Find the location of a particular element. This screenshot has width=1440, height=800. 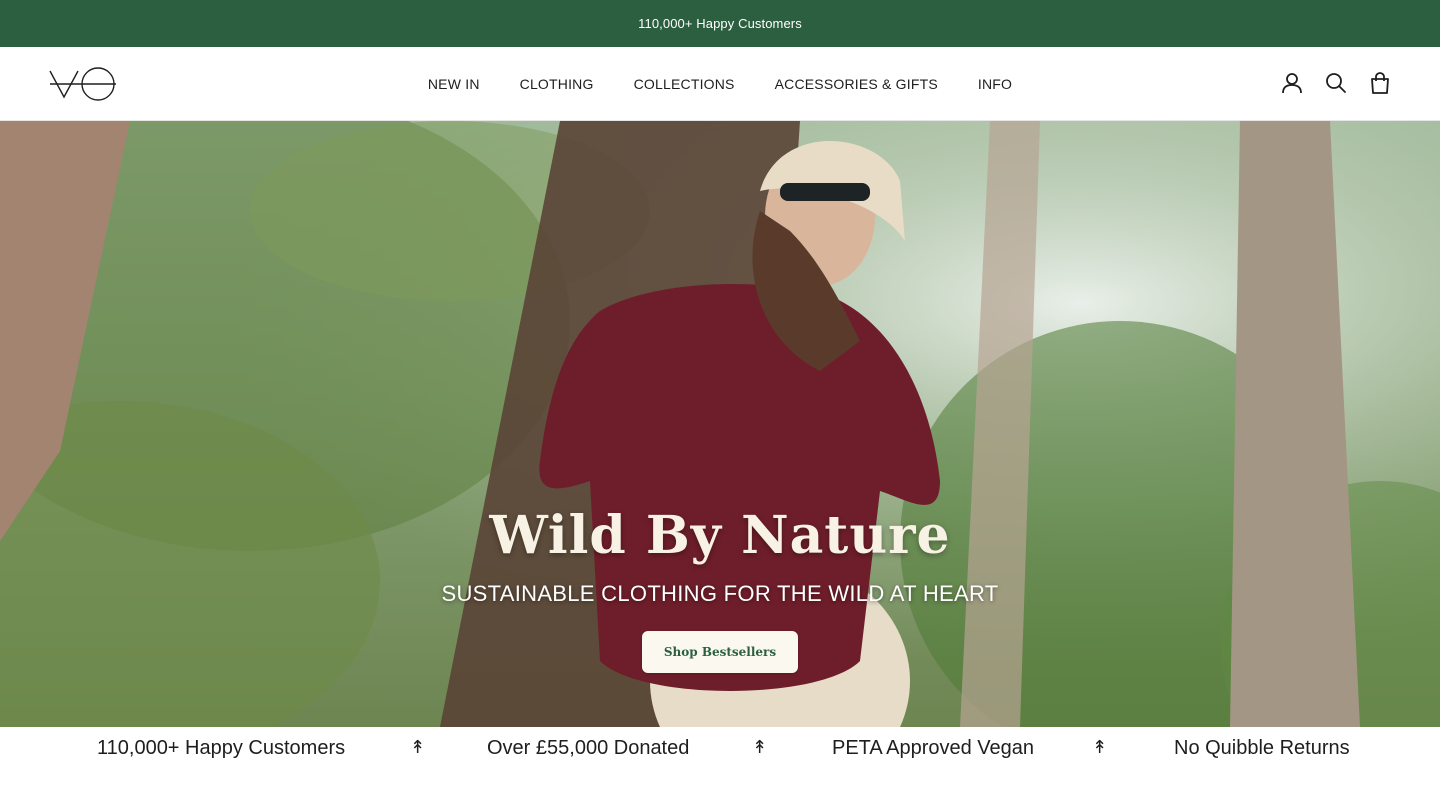

announcement-bar: 110,000+ Happy Customers is located at coordinates (720, 23).